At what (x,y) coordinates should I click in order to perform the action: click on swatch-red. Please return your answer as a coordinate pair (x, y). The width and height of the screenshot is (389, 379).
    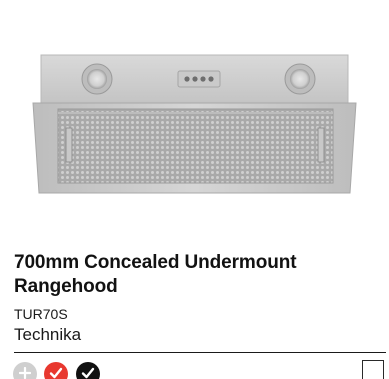
    Looking at the image, I should click on (56, 370).